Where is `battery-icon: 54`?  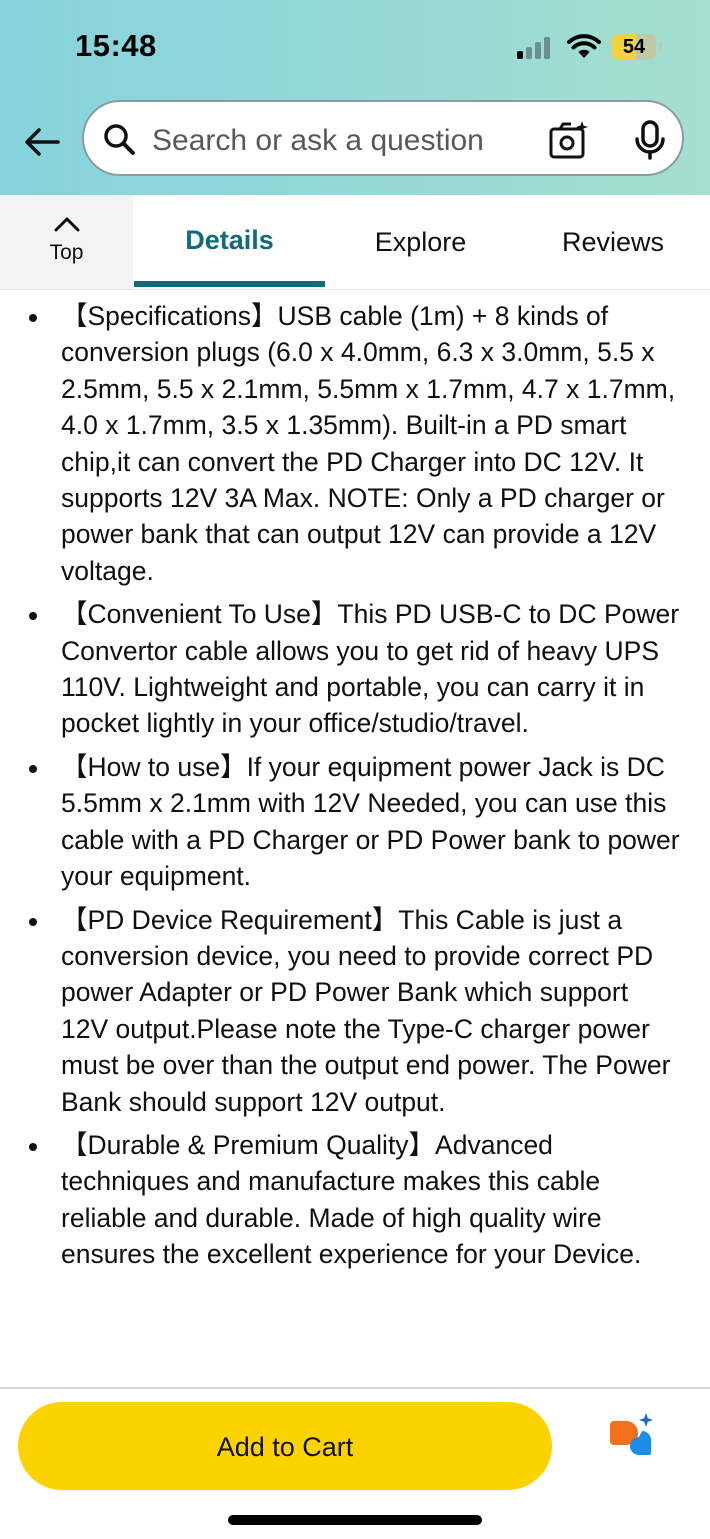
battery-icon: 54 is located at coordinates (634, 47).